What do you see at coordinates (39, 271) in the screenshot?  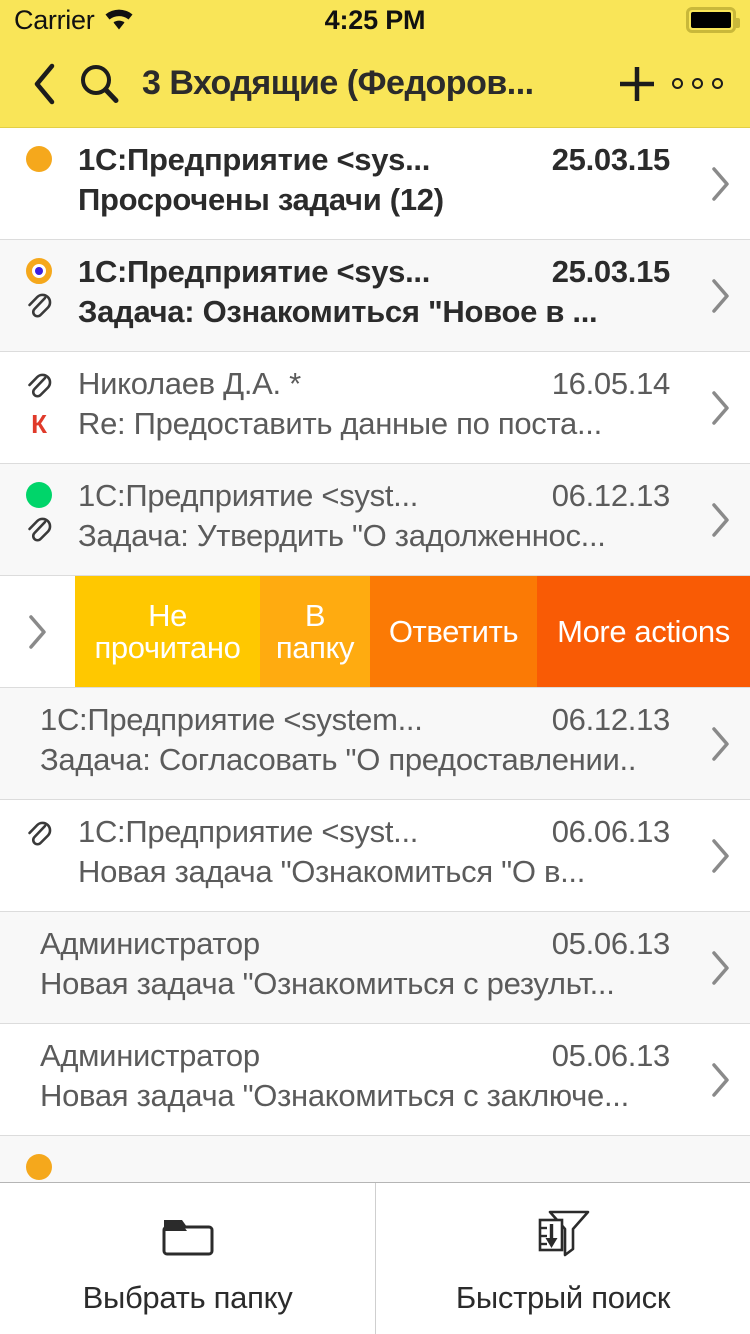 I see `task-orange-ring-icon` at bounding box center [39, 271].